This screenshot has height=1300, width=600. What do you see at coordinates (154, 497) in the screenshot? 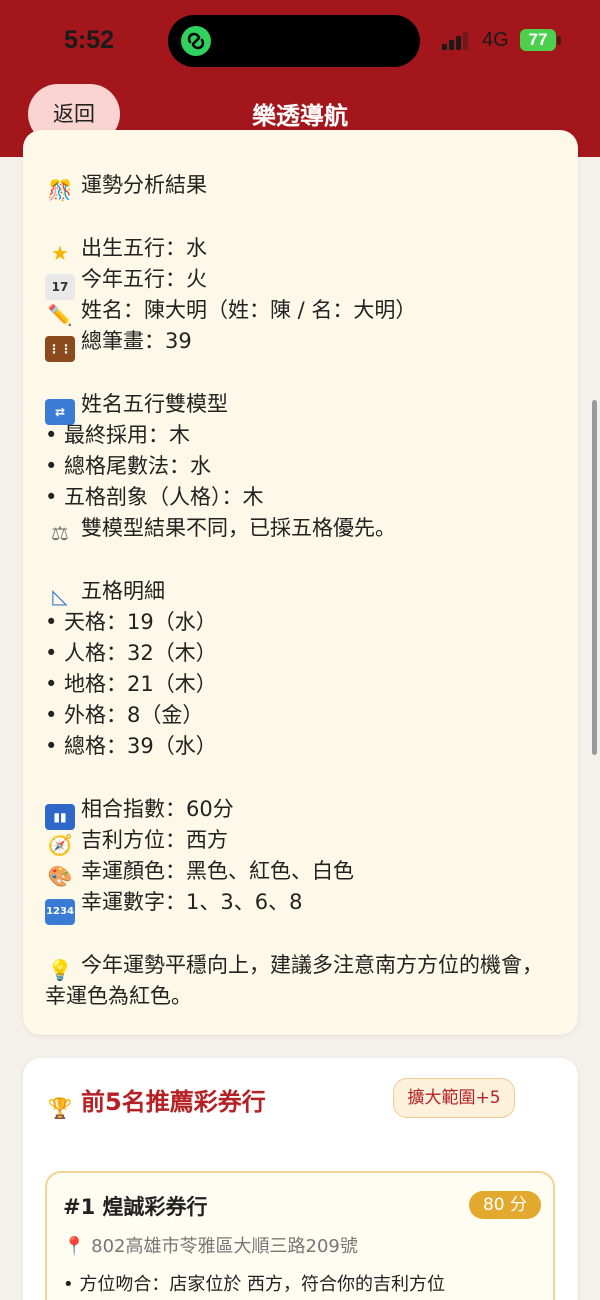
I see `five-grid-person: • 五格剖象（人格）：木` at bounding box center [154, 497].